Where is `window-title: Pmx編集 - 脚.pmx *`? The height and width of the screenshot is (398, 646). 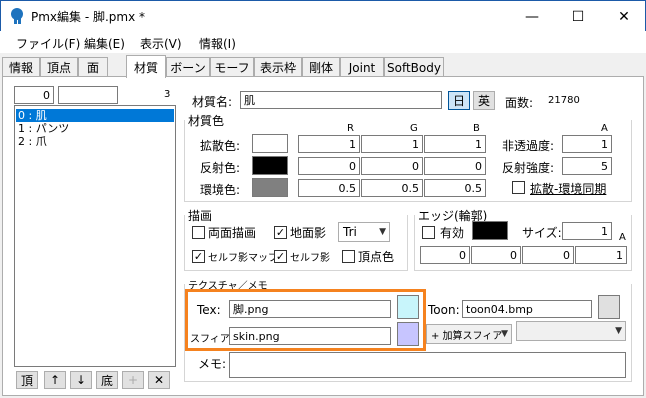
window-title: Pmx編集 - 脚.pmx * is located at coordinates (88, 17).